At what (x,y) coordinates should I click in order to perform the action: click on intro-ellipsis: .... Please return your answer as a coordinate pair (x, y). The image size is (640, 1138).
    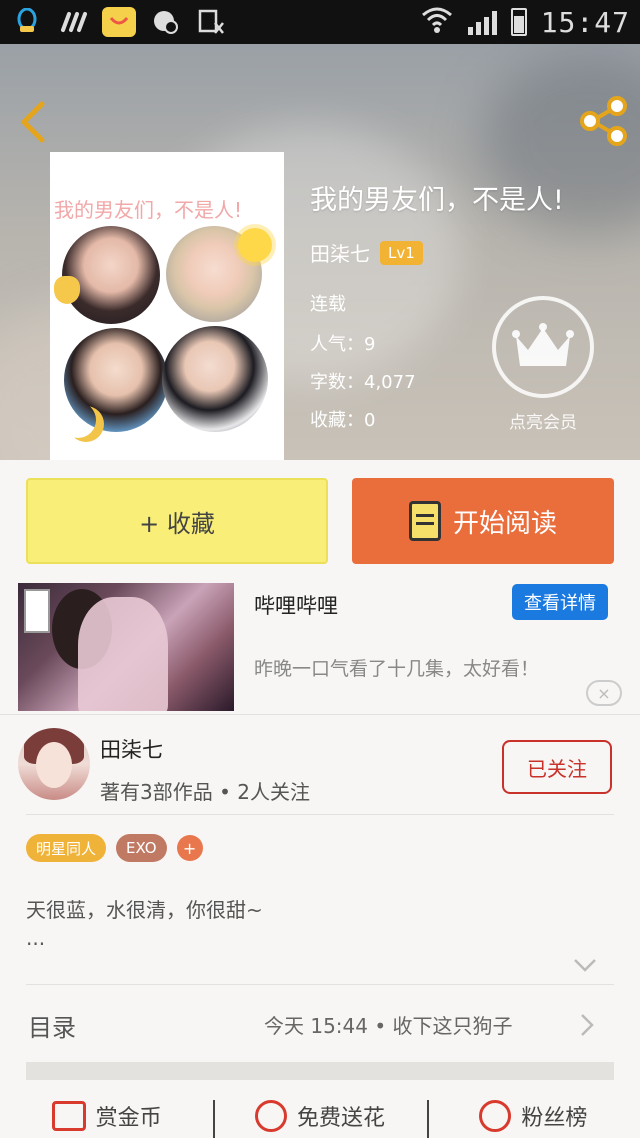
    Looking at the image, I should click on (36, 938).